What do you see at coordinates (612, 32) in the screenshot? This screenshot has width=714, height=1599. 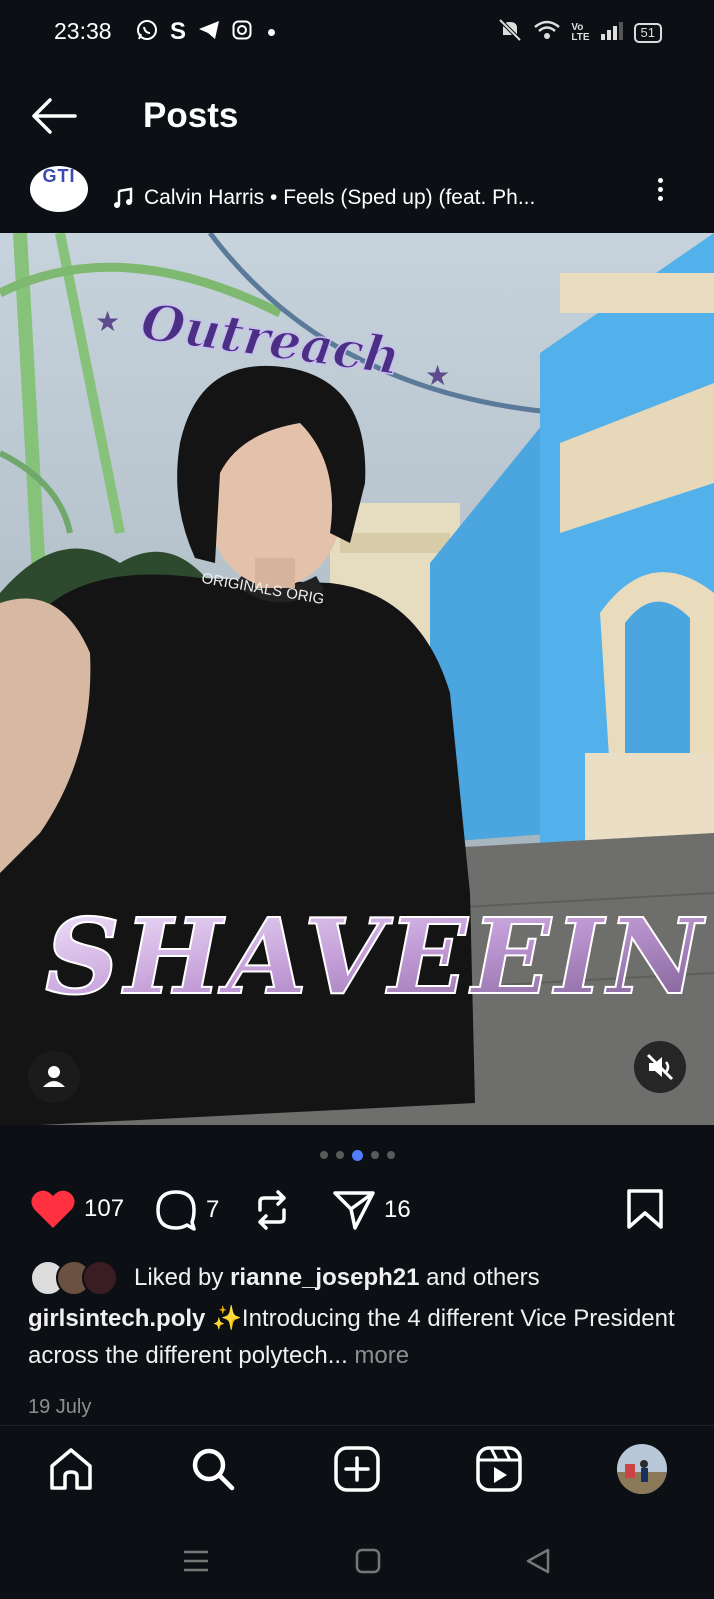 I see `signal-icon` at bounding box center [612, 32].